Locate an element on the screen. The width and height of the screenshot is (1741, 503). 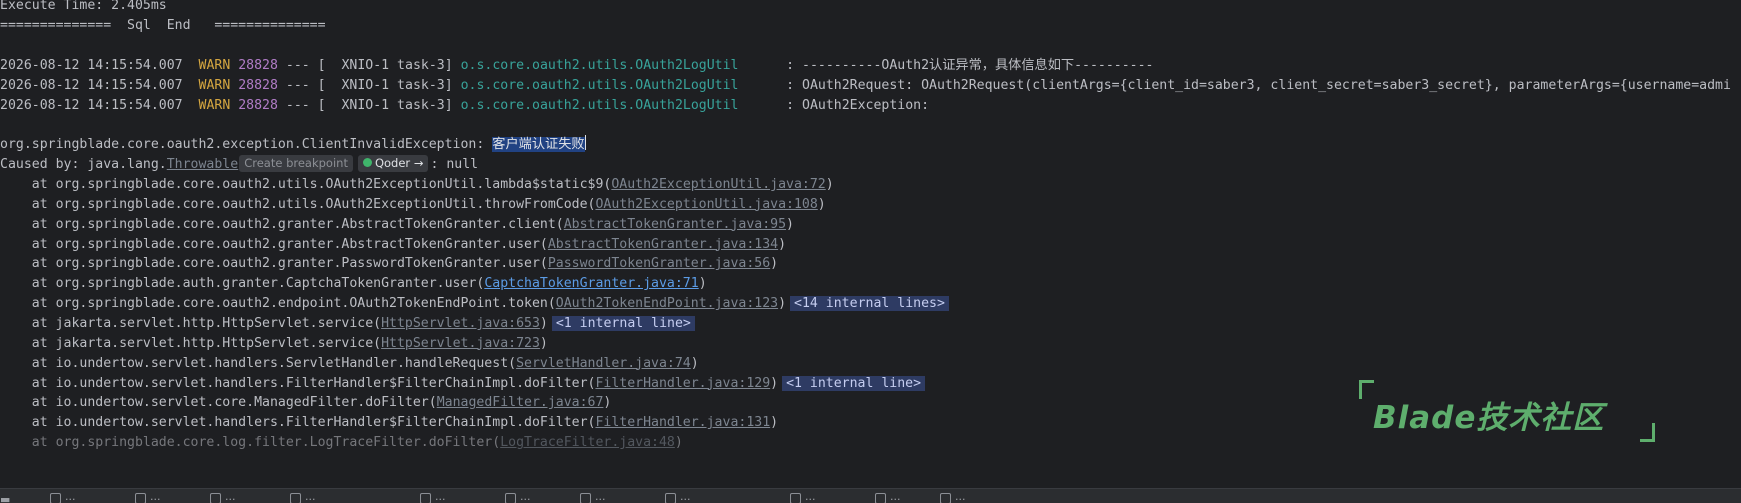
qoder-hint: Qoder → is located at coordinates (393, 163).